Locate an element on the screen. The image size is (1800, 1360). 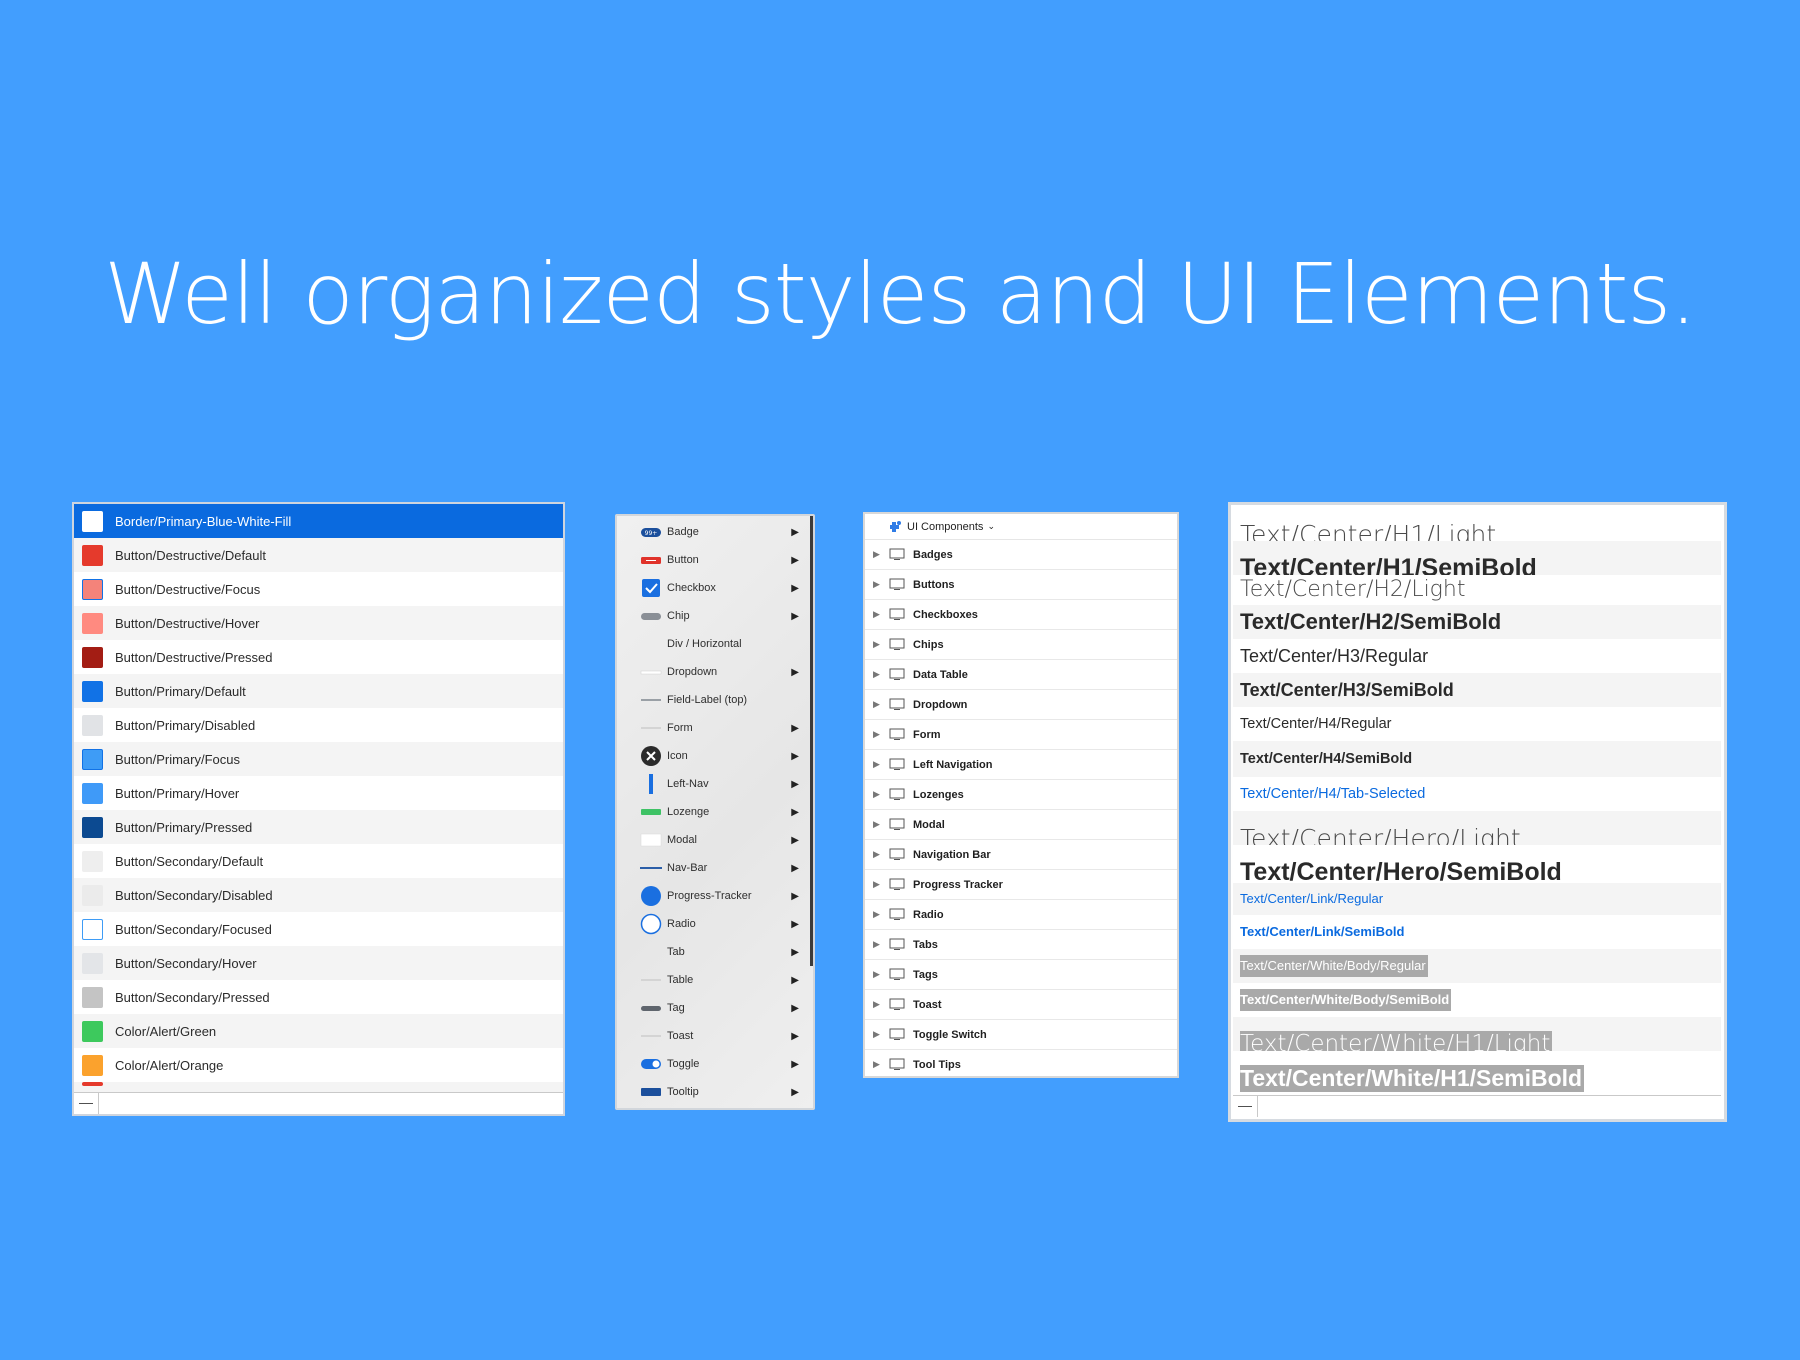
text-style-row: Text/Center/H1/SemiBold is located at coordinates (1477, 558).